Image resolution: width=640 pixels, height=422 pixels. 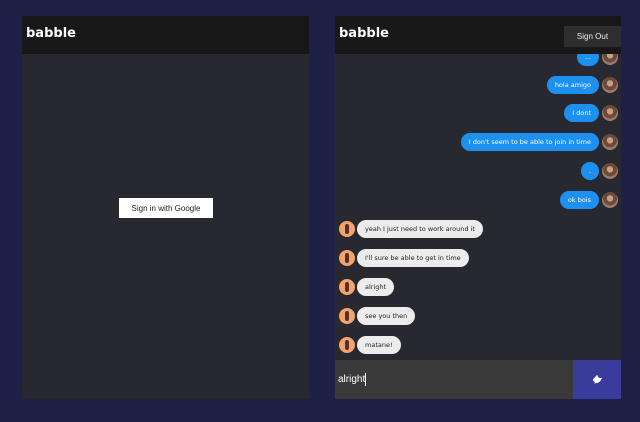 I want to click on dove-send-icon, so click(x=597, y=379).